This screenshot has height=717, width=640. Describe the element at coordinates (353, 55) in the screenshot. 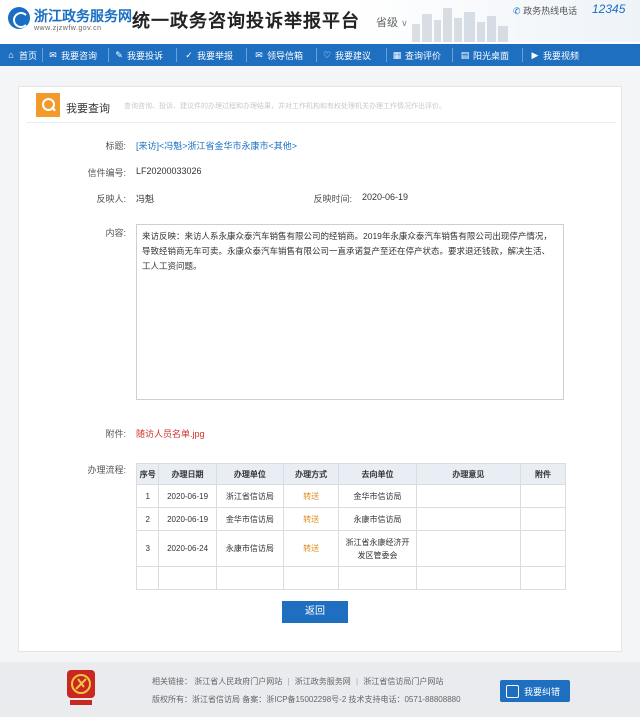

I see `nav-label: 我要建议` at that location.